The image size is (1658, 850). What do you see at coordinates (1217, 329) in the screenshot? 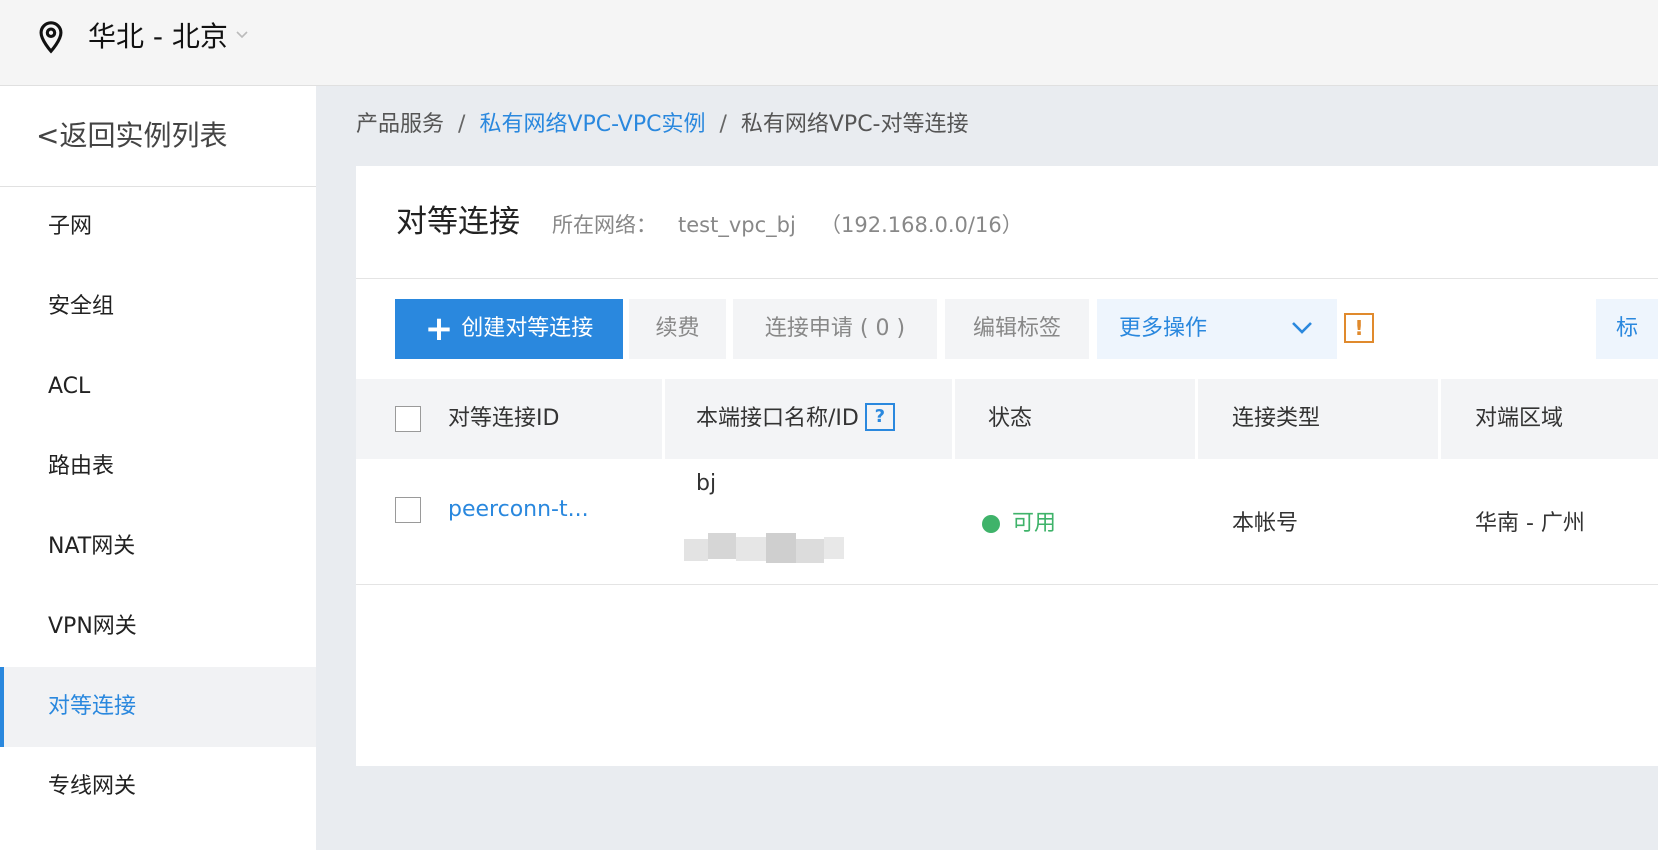
I see `more-actions-dropdown: 更多操作` at bounding box center [1217, 329].